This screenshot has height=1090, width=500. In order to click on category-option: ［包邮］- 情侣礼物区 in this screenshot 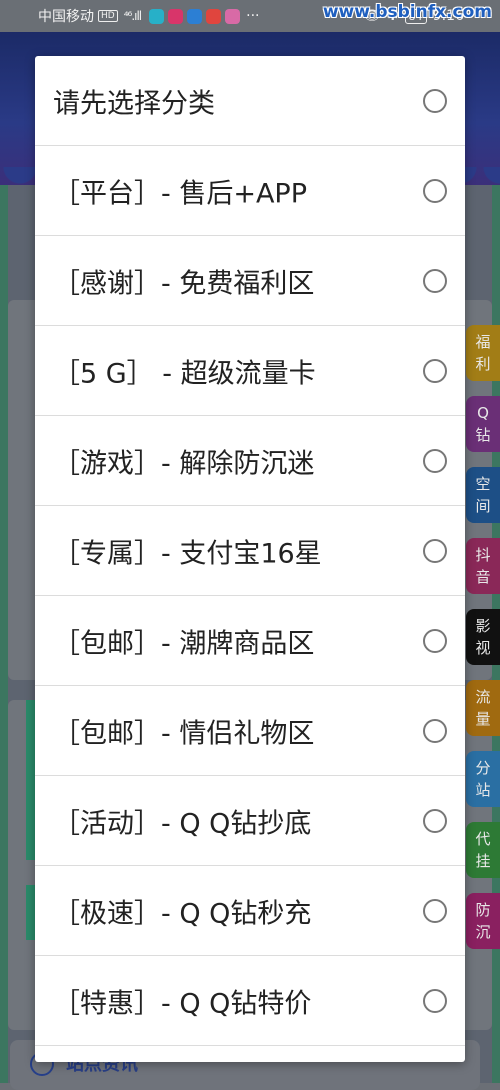, I will do `click(250, 731)`.